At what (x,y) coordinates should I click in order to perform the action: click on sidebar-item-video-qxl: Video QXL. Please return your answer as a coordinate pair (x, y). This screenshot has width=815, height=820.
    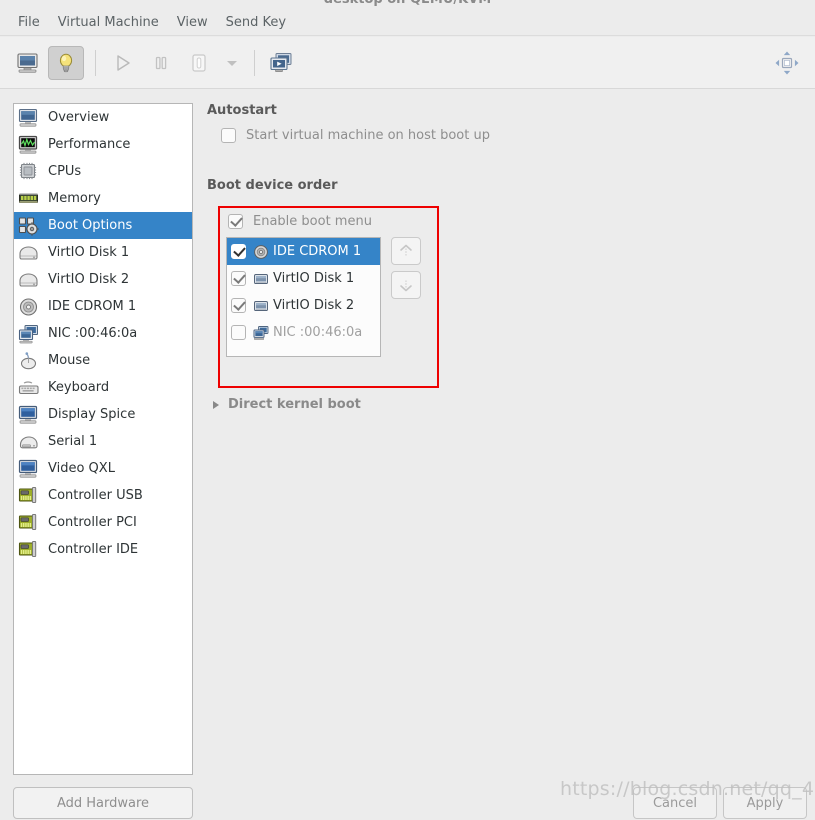
    Looking at the image, I should click on (103, 468).